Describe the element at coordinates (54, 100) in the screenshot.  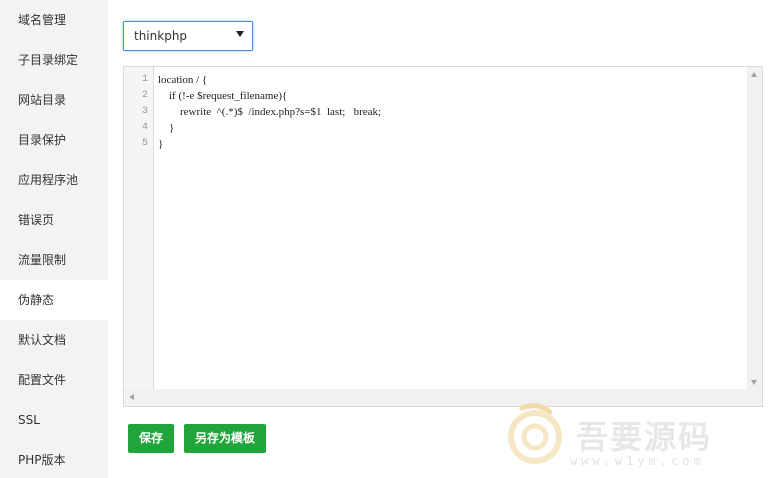
I see `sidebar-item-site-directory: 网站目录` at that location.